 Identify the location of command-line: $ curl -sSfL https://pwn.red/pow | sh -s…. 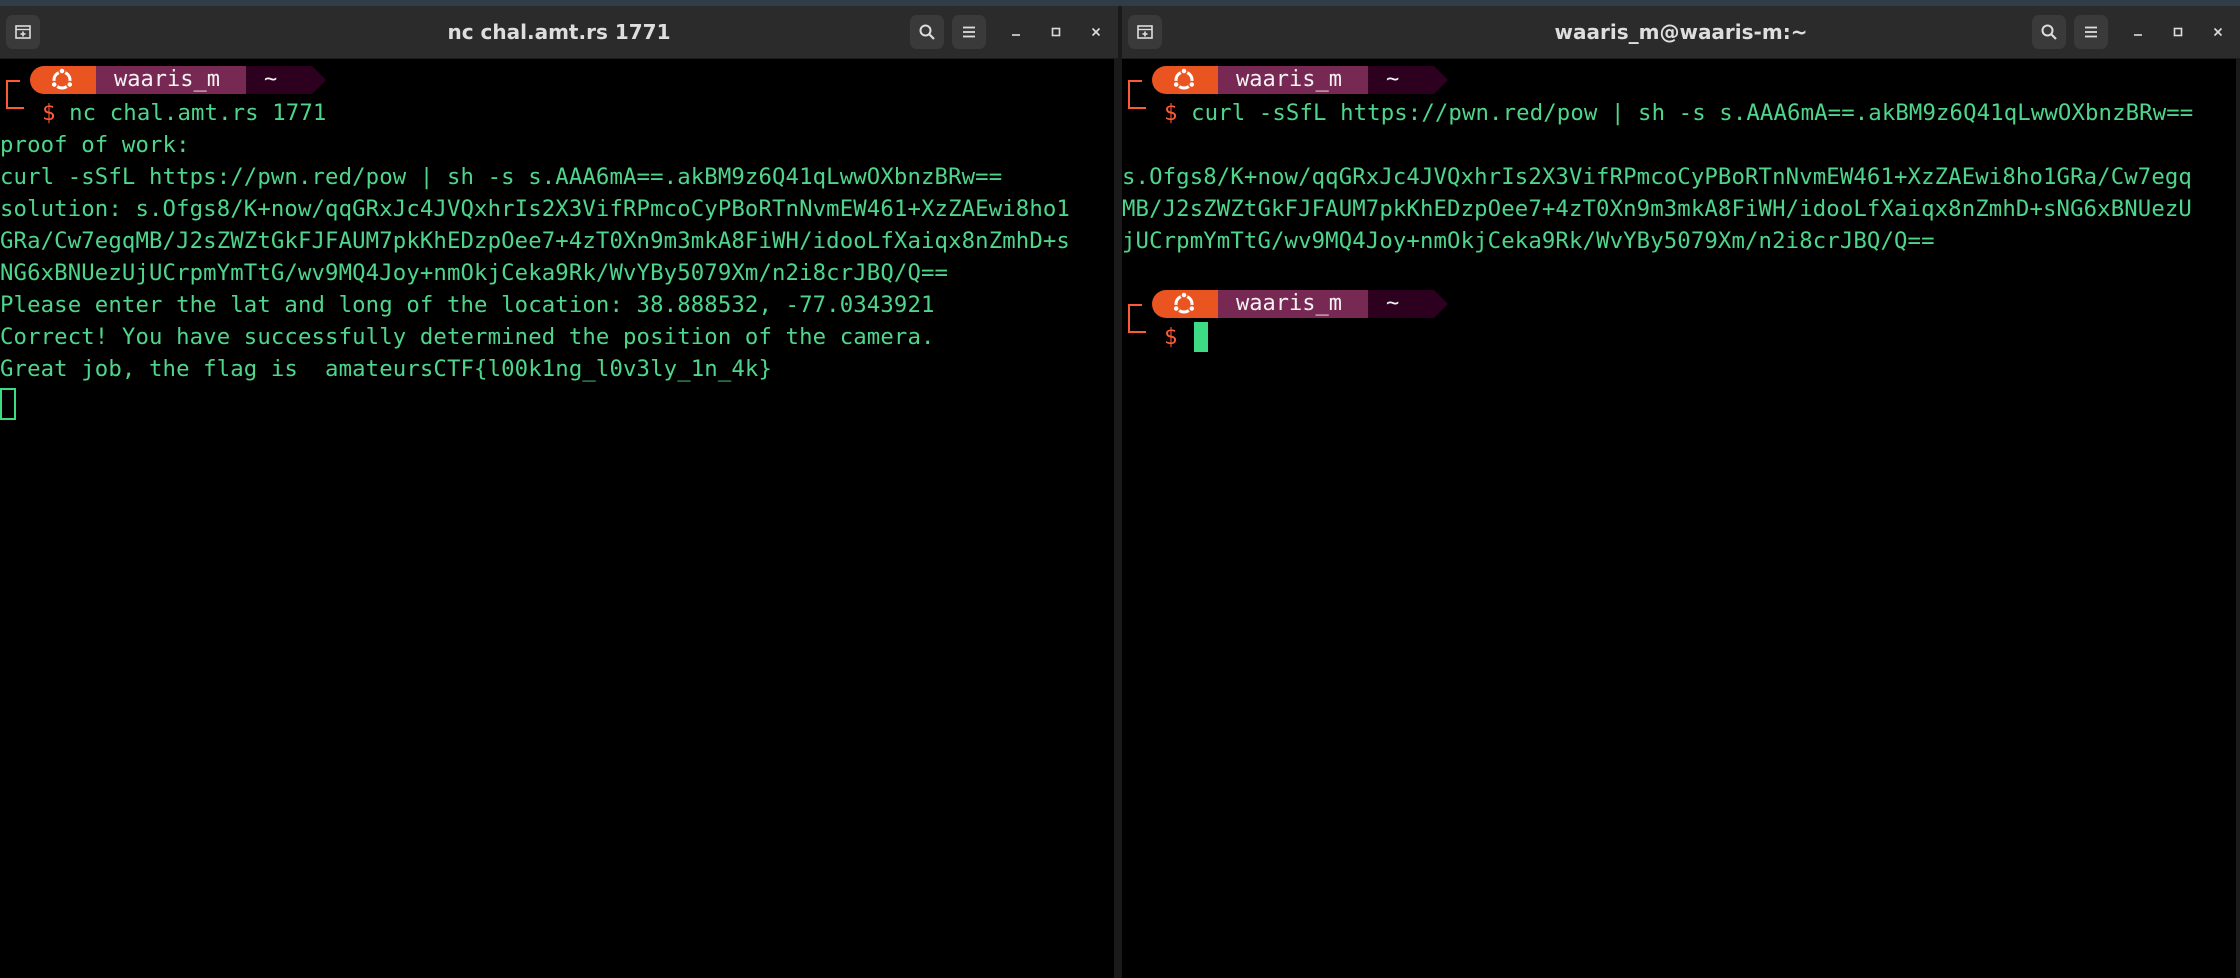
(1678, 113).